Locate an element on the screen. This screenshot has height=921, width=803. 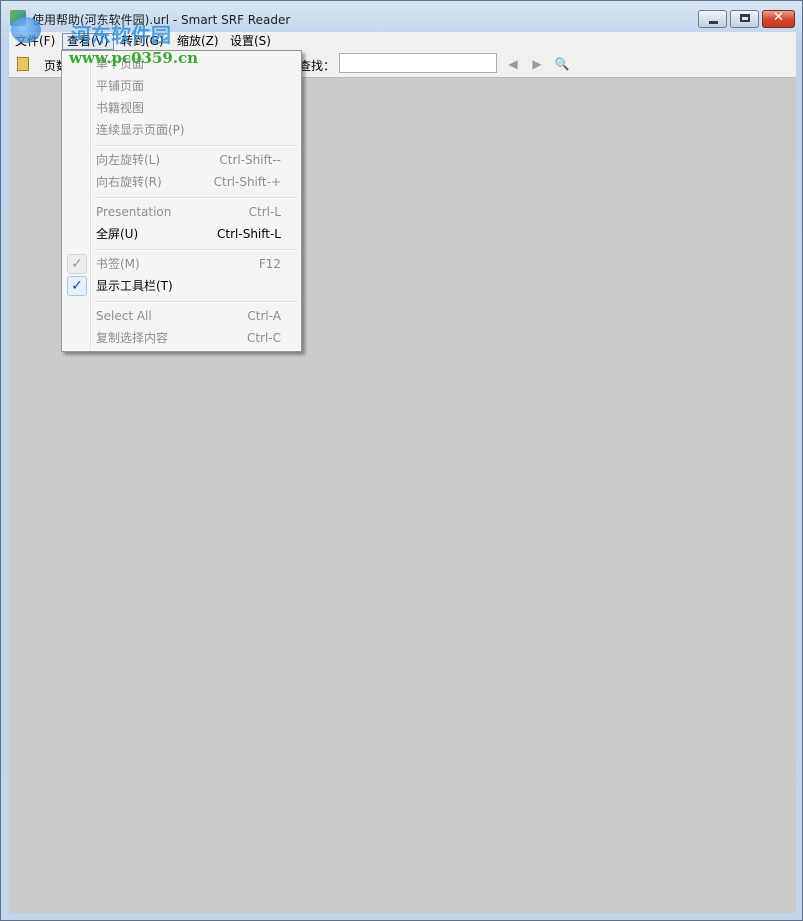
menu-item-presentation: Presentation Ctrl-L is located at coordinates (181, 212).